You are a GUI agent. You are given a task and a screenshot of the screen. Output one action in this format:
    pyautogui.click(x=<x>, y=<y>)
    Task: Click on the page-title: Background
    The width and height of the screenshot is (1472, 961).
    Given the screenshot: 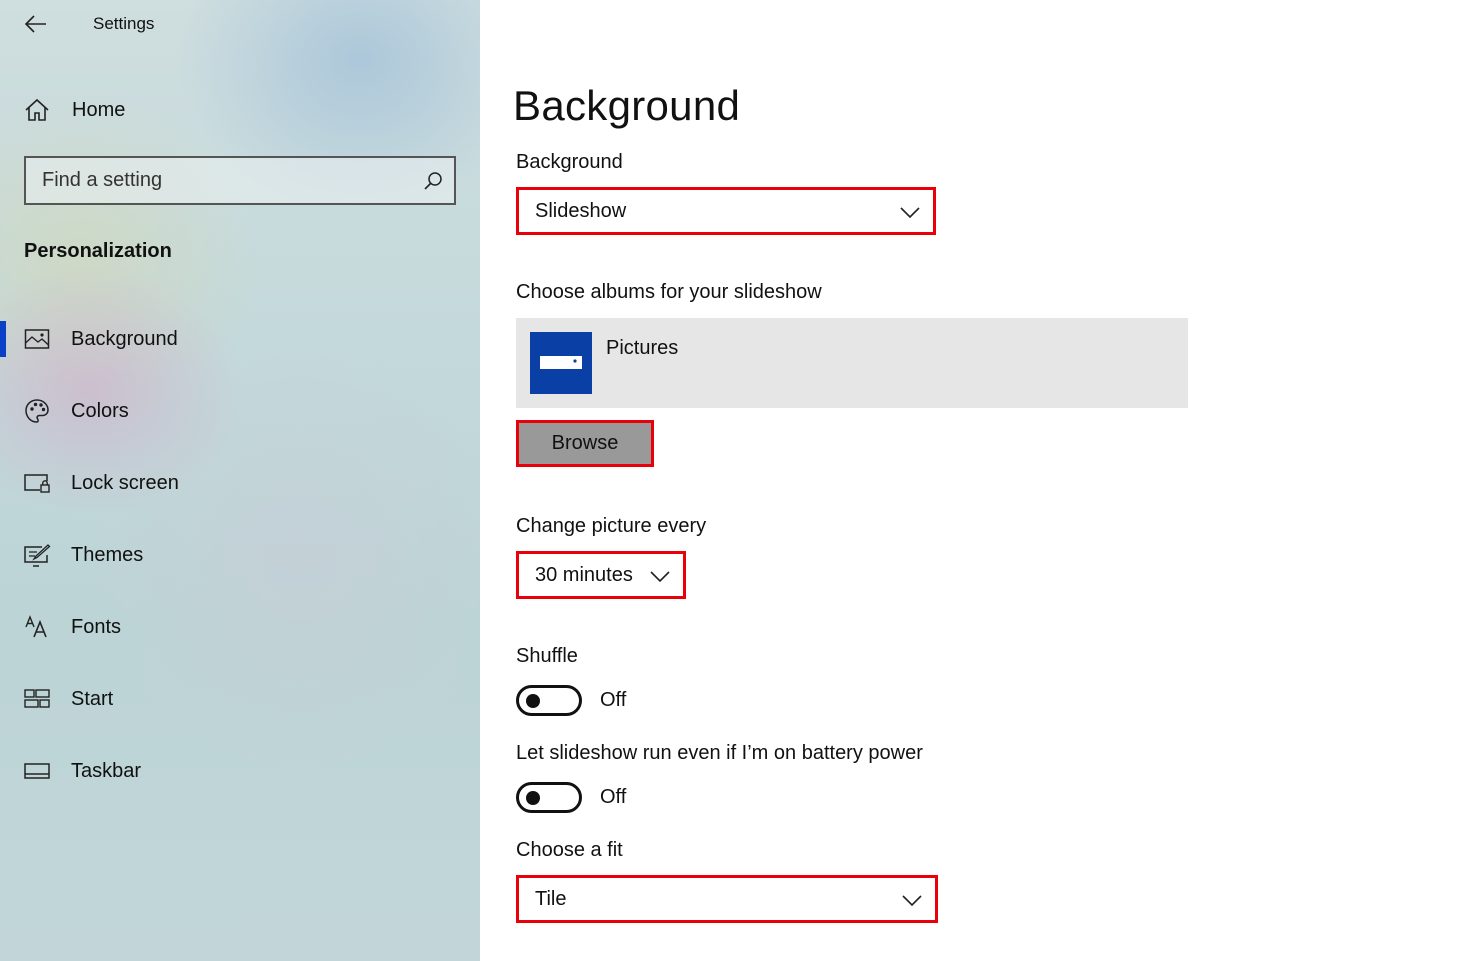 What is the action you would take?
    pyautogui.click(x=627, y=105)
    